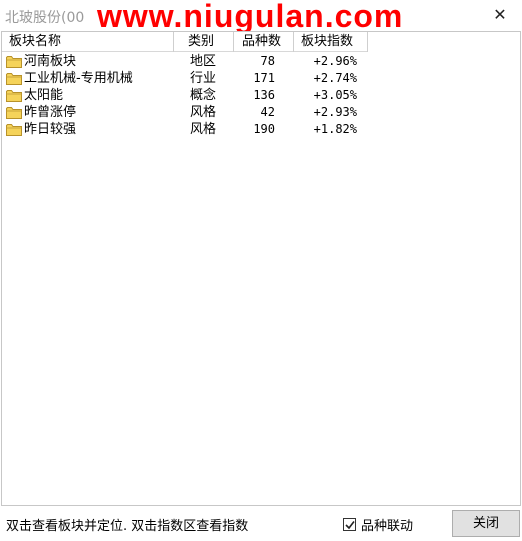 The image size is (522, 541). Describe the element at coordinates (127, 526) in the screenshot. I see `hint-text: 双击查看板块并定位. 双击指数区查看指数` at that location.